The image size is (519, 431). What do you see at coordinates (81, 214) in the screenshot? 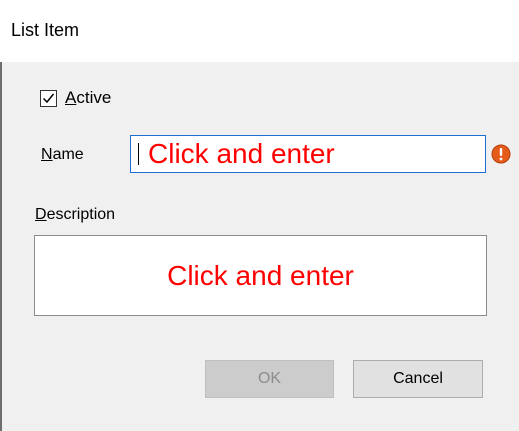
I see `description-label-rest: escription` at bounding box center [81, 214].